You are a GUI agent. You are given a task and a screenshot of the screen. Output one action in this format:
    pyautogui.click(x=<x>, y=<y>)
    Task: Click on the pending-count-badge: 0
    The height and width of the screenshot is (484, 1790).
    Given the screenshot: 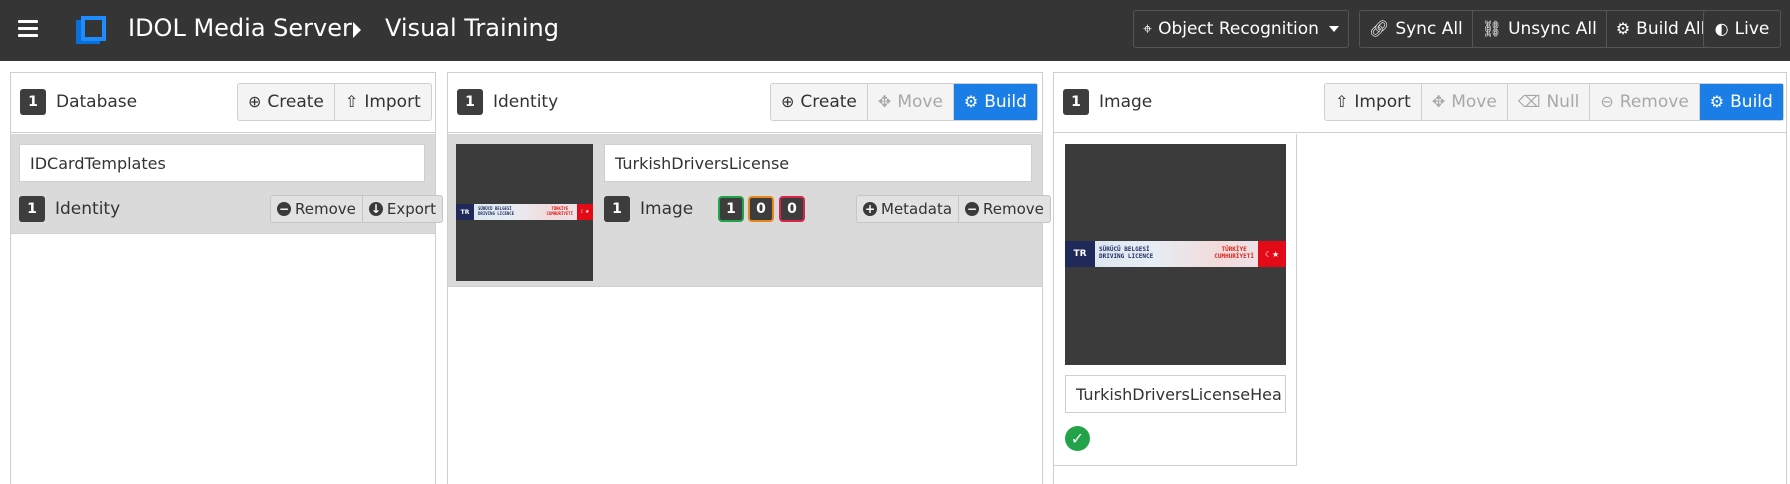 What is the action you would take?
    pyautogui.click(x=761, y=209)
    